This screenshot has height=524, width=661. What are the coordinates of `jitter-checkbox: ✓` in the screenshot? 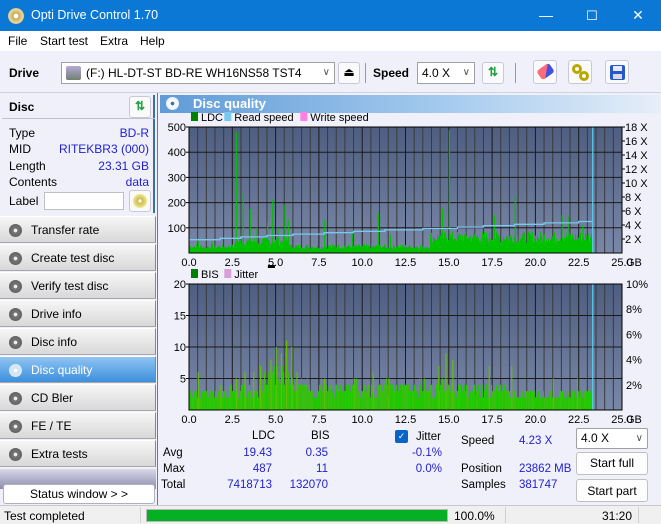 It's located at (401, 436).